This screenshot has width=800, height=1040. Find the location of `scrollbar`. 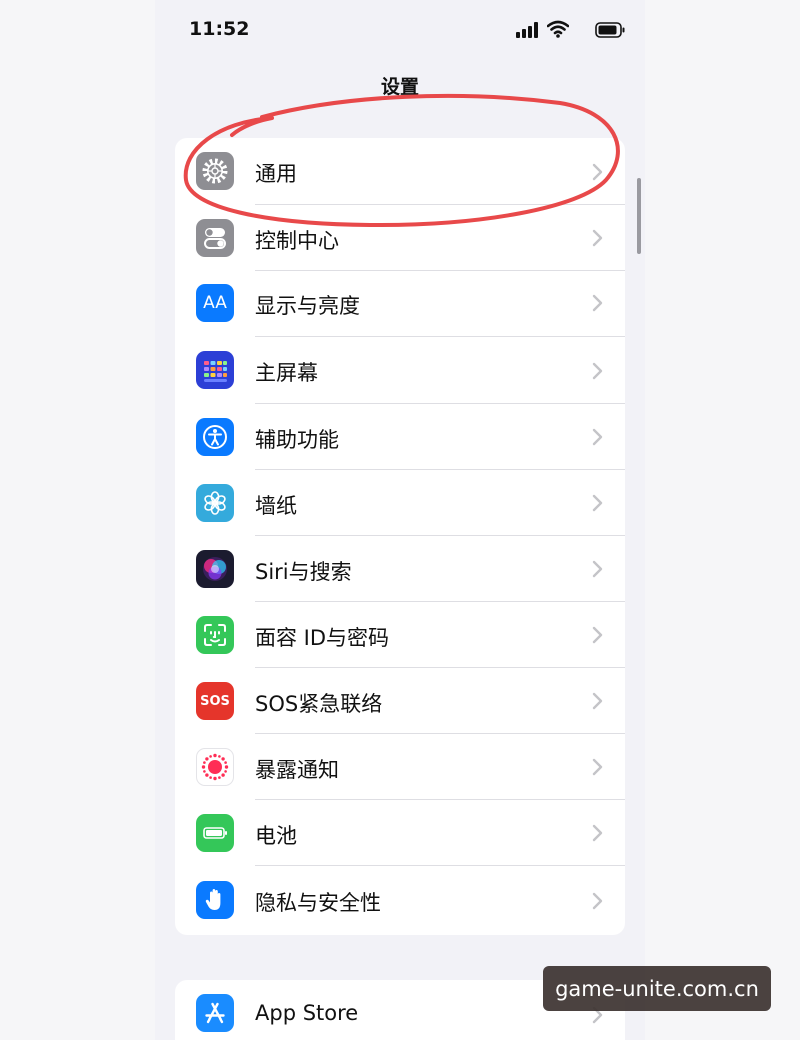

scrollbar is located at coordinates (639, 216).